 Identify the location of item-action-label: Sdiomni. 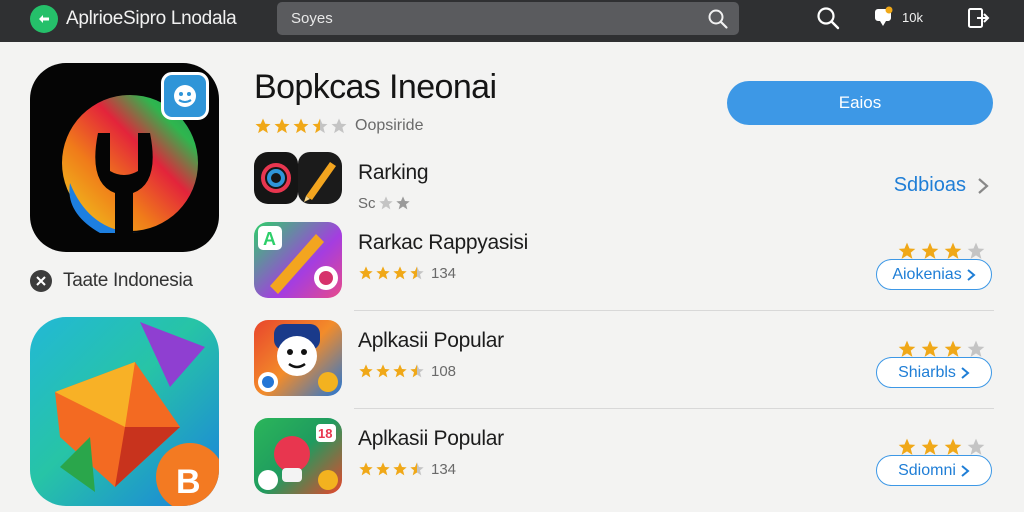
(927, 470).